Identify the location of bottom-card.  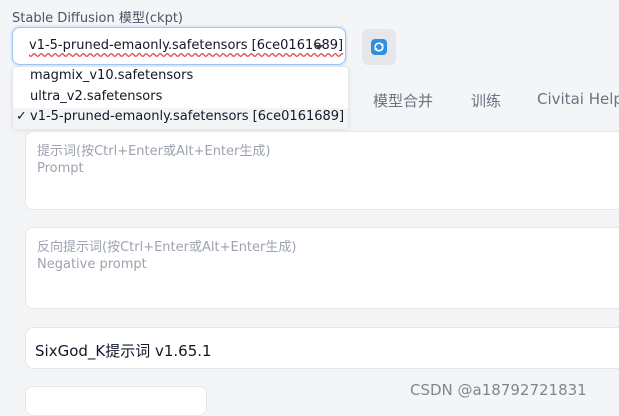
(116, 401).